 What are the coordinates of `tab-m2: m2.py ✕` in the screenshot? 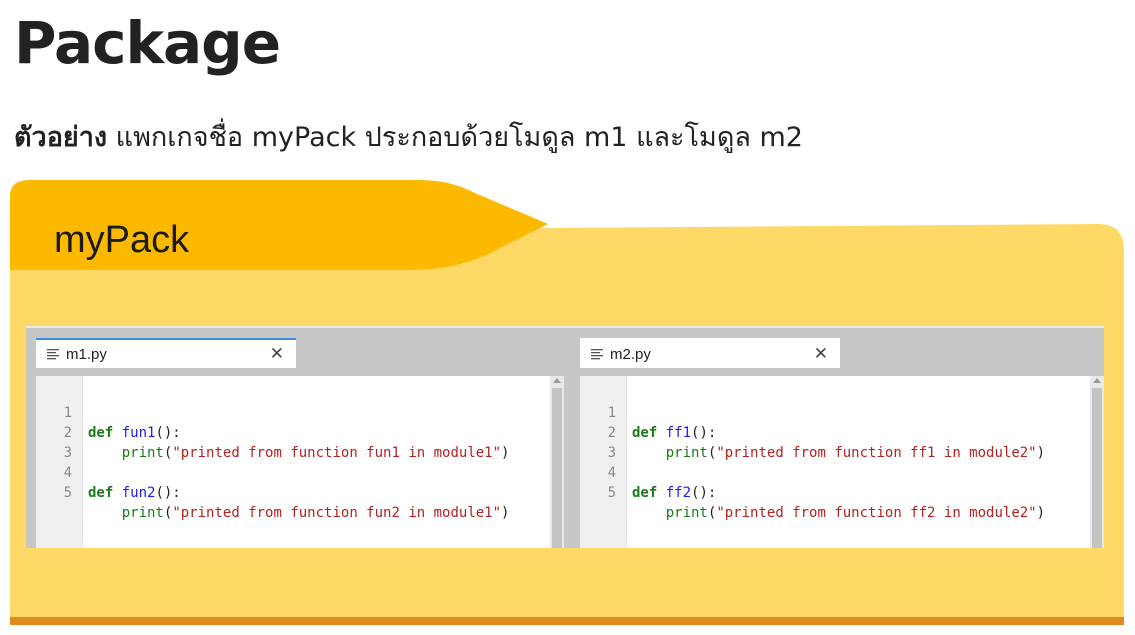 It's located at (710, 353).